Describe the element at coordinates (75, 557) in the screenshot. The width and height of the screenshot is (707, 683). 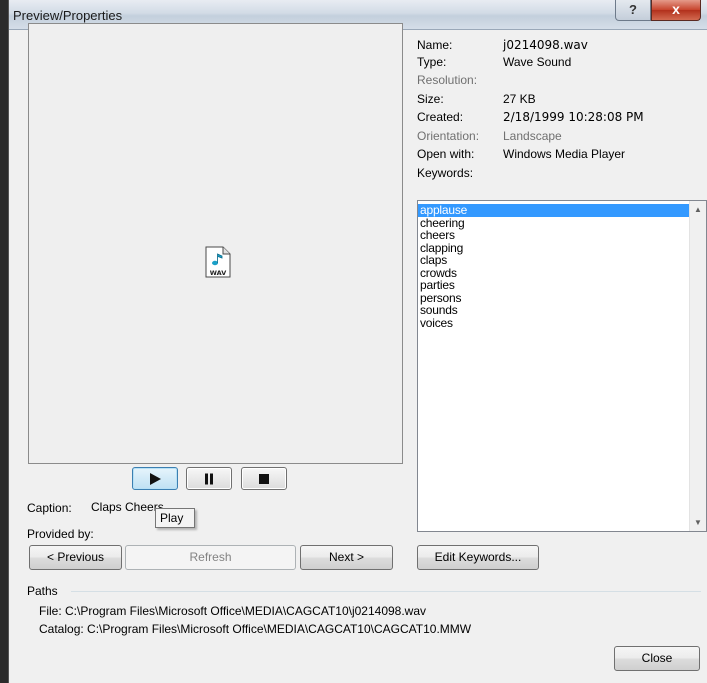
I see `previous-button: < Previous` at that location.